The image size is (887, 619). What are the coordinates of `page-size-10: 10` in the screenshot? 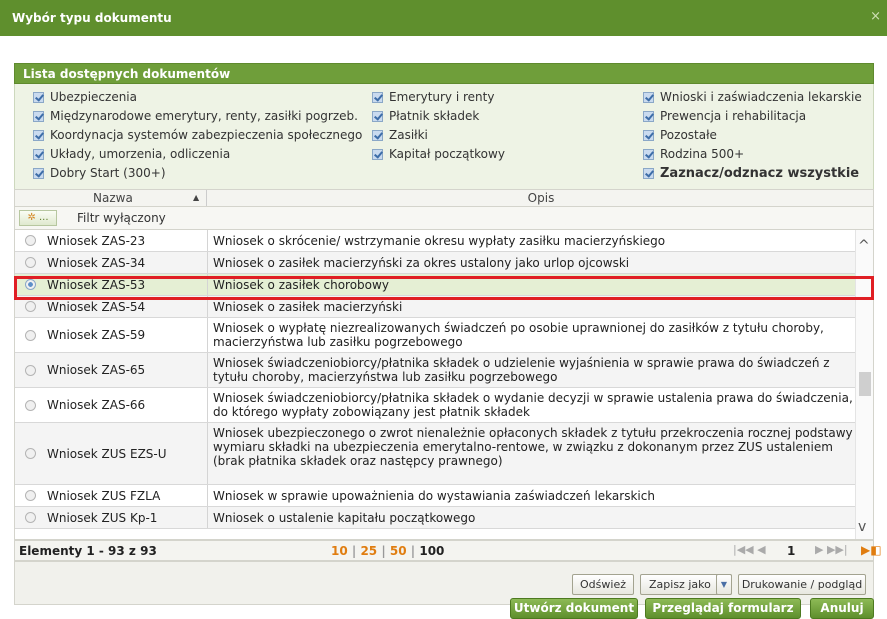 It's located at (339, 551).